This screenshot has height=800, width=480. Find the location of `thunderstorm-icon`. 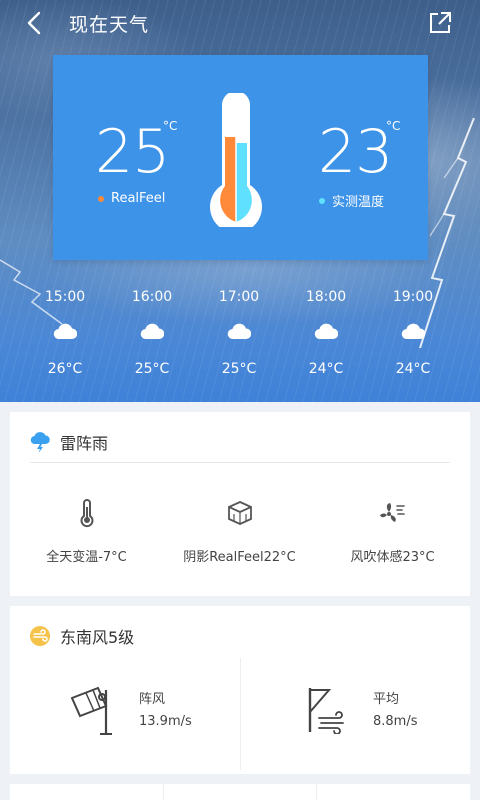

thunderstorm-icon is located at coordinates (40, 442).